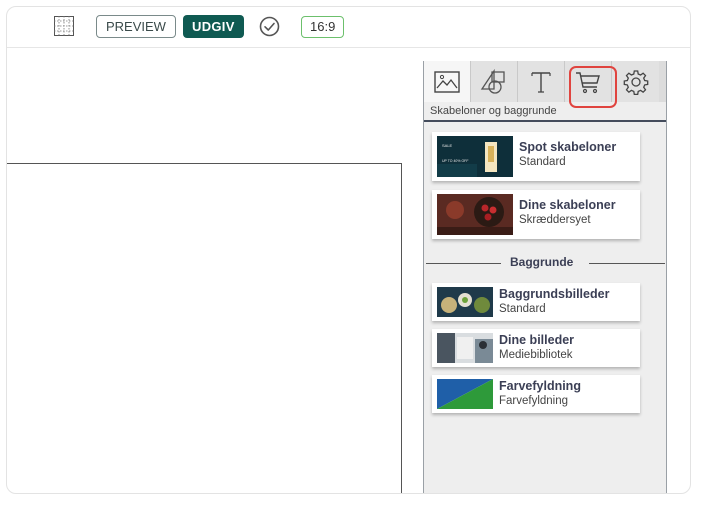 The width and height of the screenshot is (709, 508). Describe the element at coordinates (213, 26) in the screenshot. I see `publish-button: UDGIV` at that location.